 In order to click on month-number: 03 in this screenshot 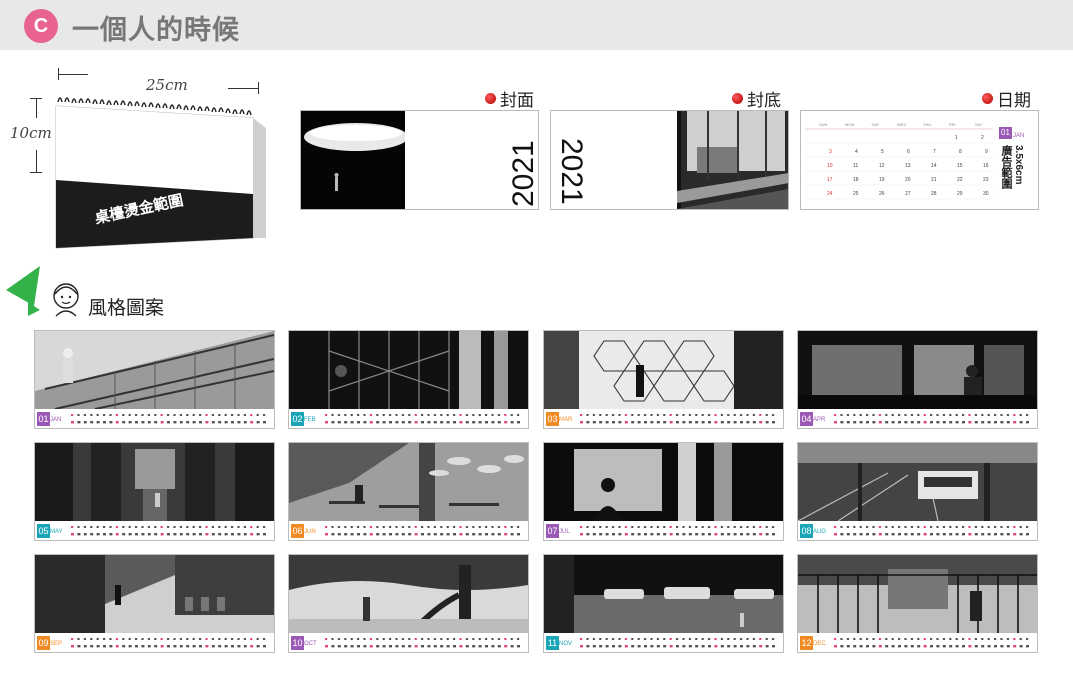, I will do `click(552, 419)`.